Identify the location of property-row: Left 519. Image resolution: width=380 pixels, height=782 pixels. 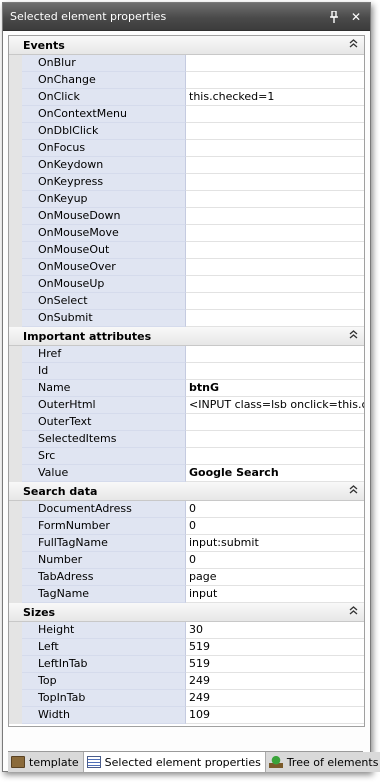
(186, 647).